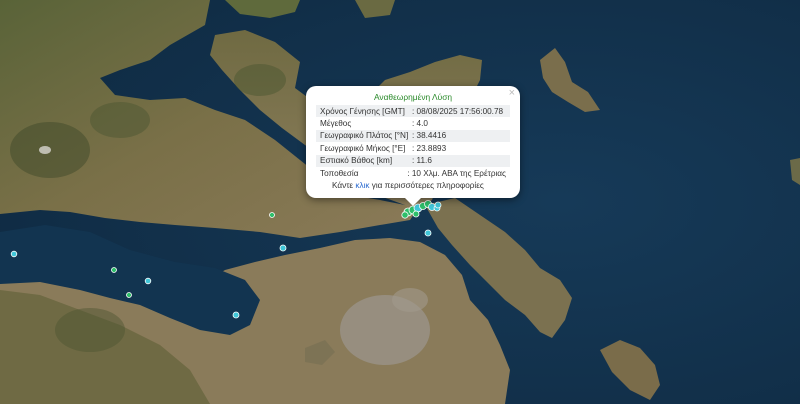 The height and width of the screenshot is (404, 800). I want to click on popup-title: Αναθεωρημένη Λύση, so click(413, 97).